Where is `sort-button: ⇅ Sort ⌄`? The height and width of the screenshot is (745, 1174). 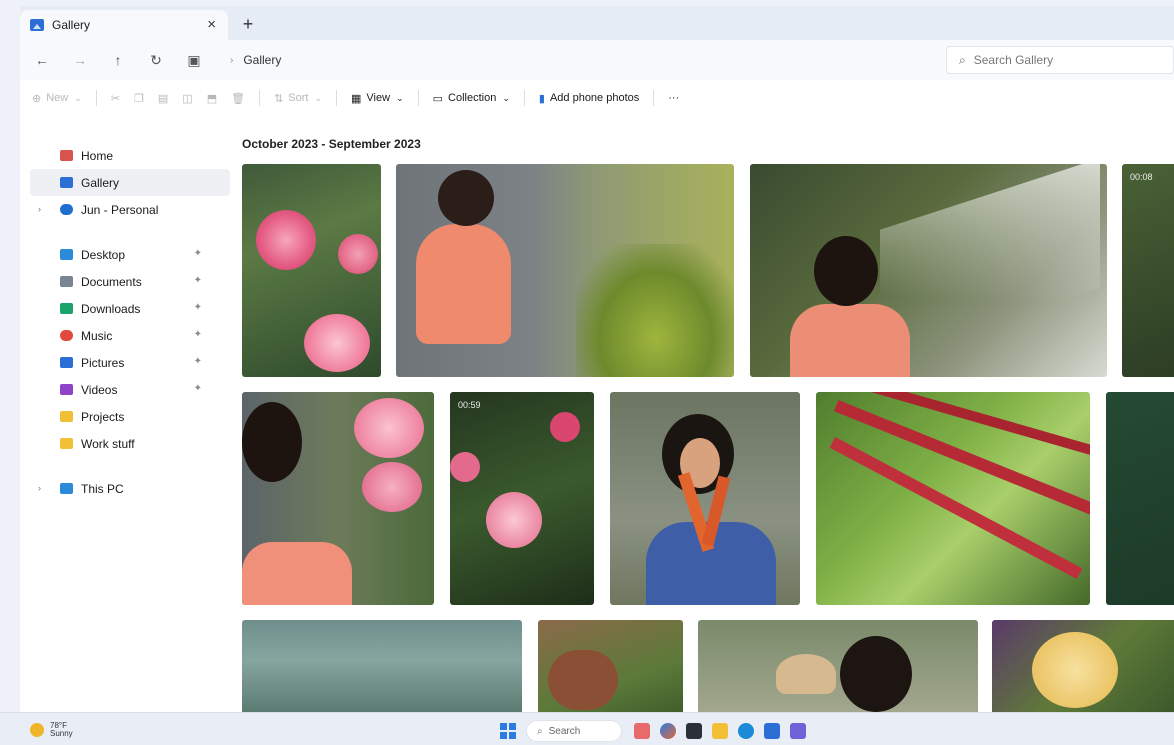 sort-button: ⇅ Sort ⌄ is located at coordinates (298, 98).